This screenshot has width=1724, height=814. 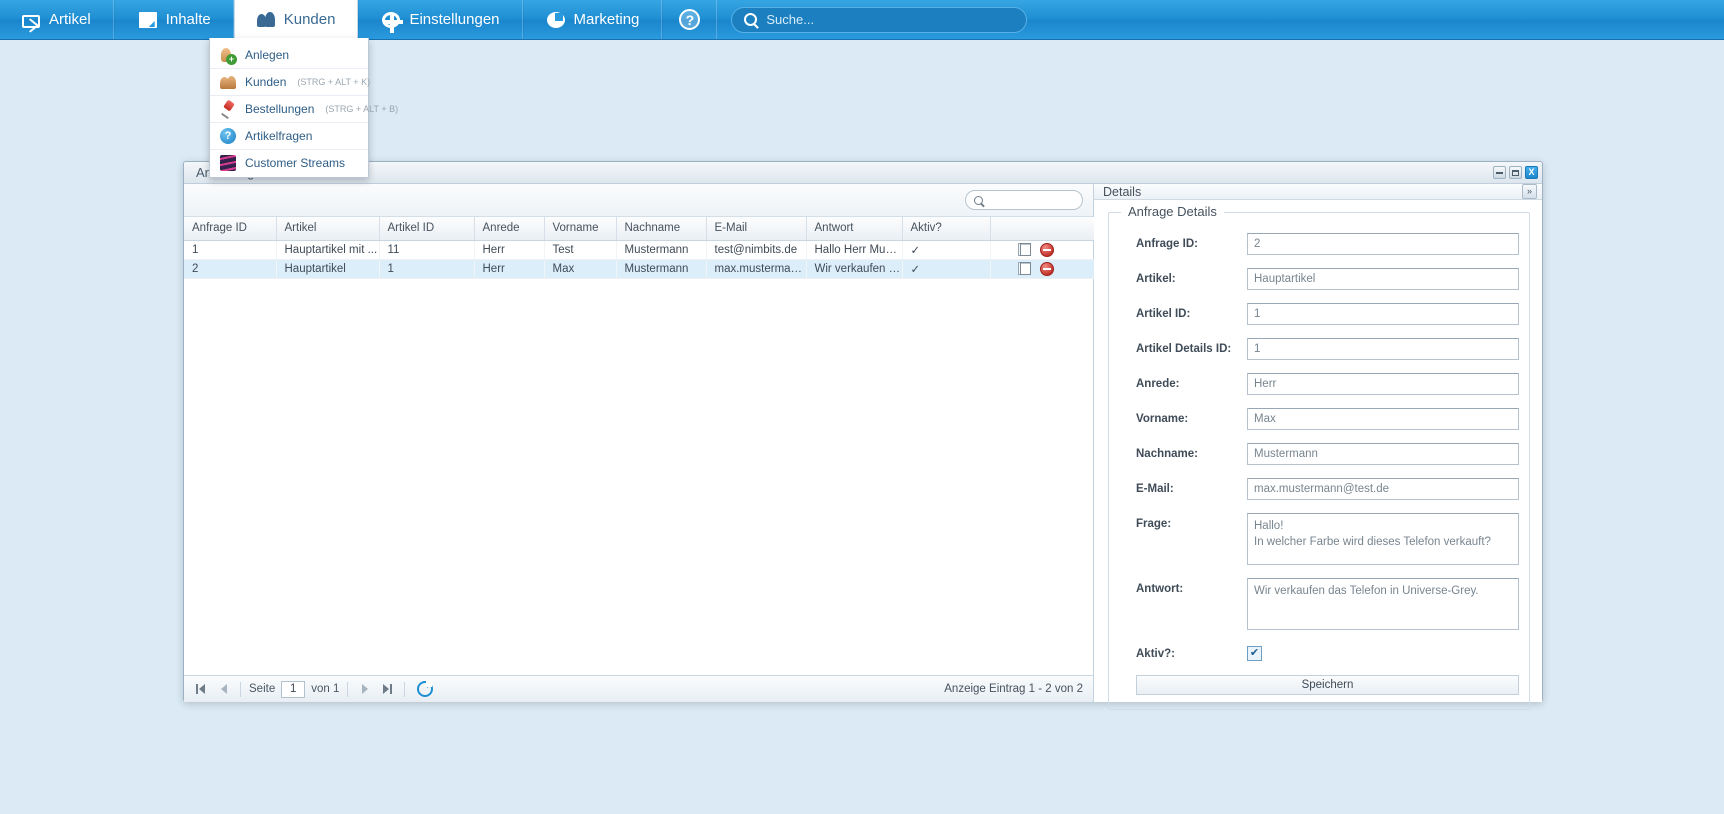 I want to click on cell-artikel-id: 1, so click(x=427, y=269).